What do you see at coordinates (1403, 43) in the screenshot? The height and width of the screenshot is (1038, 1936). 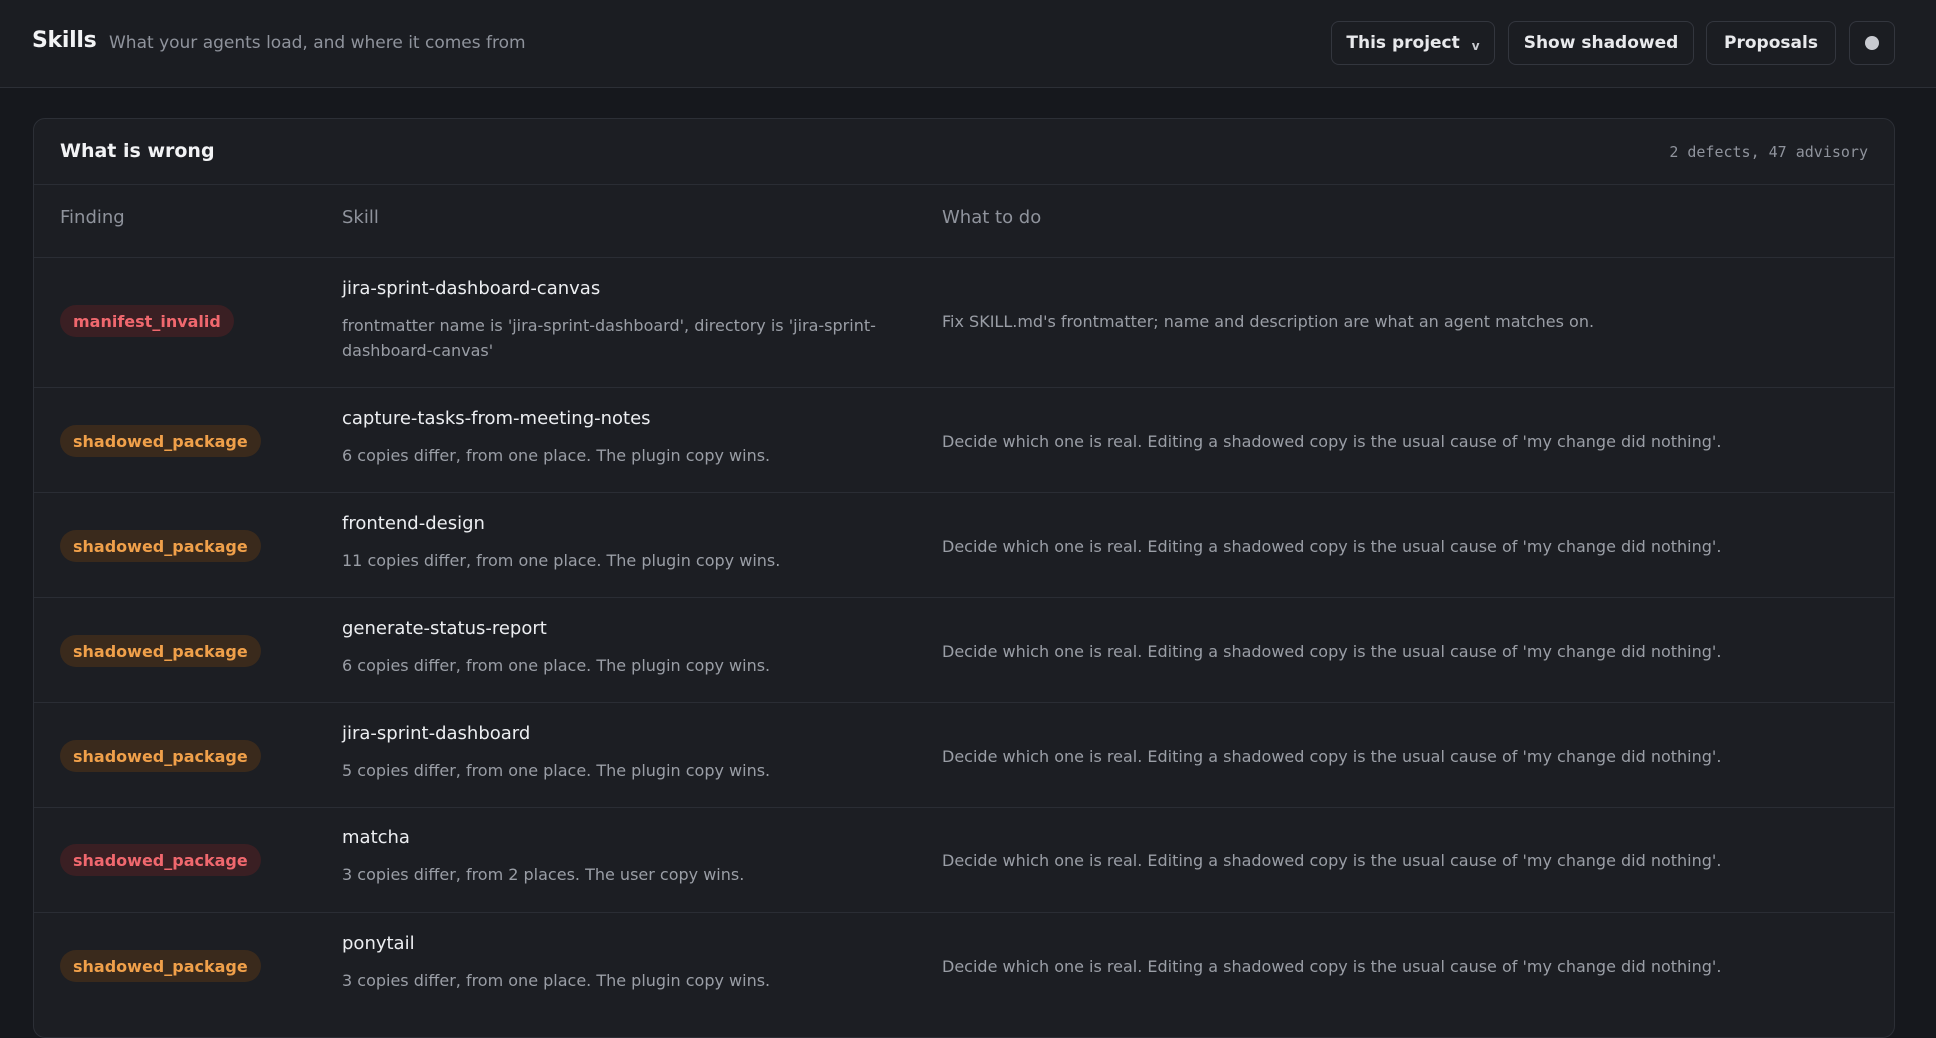 I see `scope-dropdown-label: This project` at bounding box center [1403, 43].